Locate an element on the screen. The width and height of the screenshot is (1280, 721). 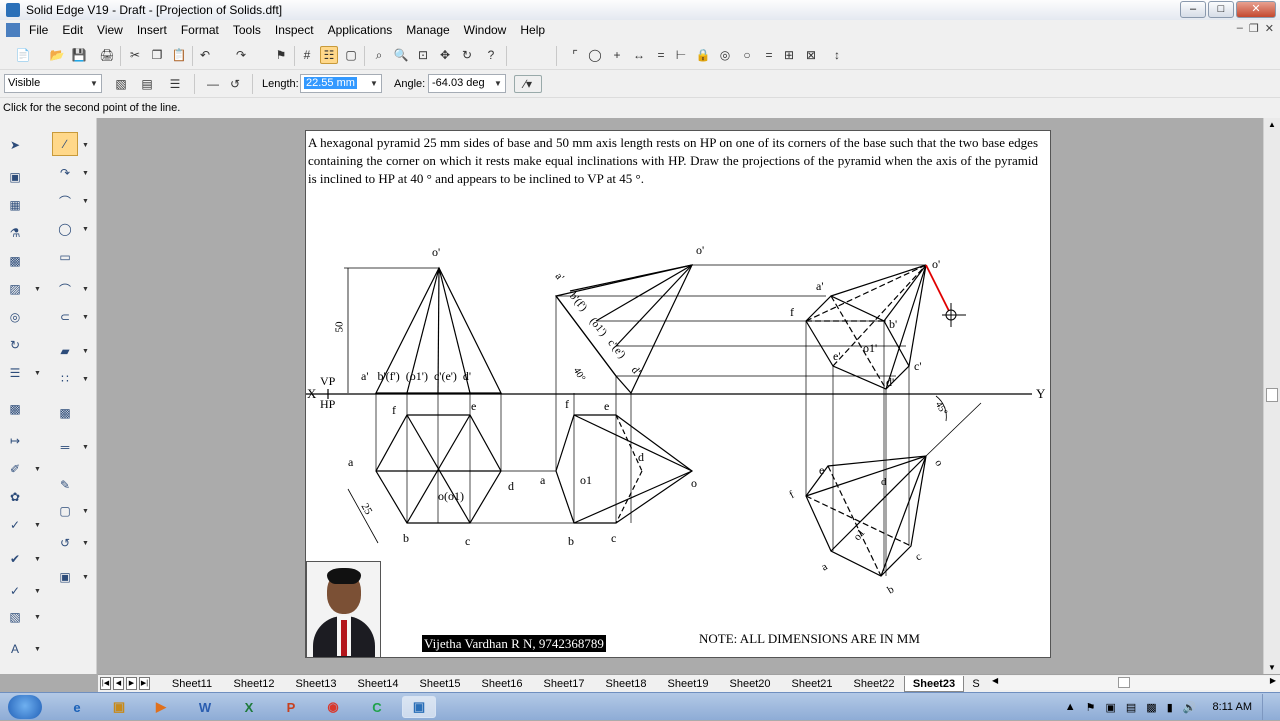
horizontal-scrollbar: ◀ ▶ is located at coordinates (1135, 683).